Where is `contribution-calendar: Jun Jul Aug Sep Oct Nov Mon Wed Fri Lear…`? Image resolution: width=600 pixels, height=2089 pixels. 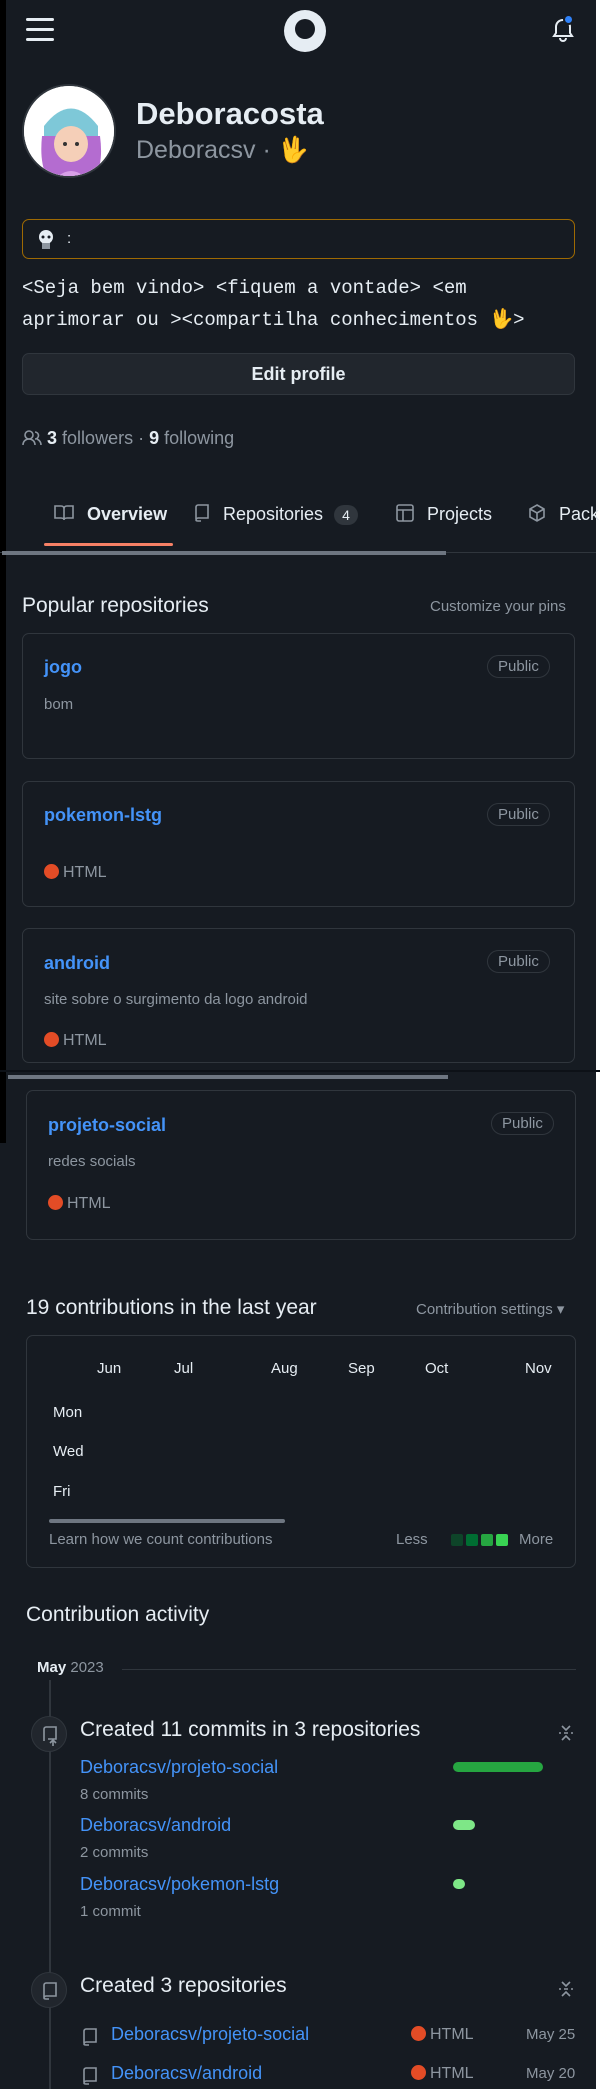 contribution-calendar: Jun Jul Aug Sep Oct Nov Mon Wed Fri Lear… is located at coordinates (301, 1451).